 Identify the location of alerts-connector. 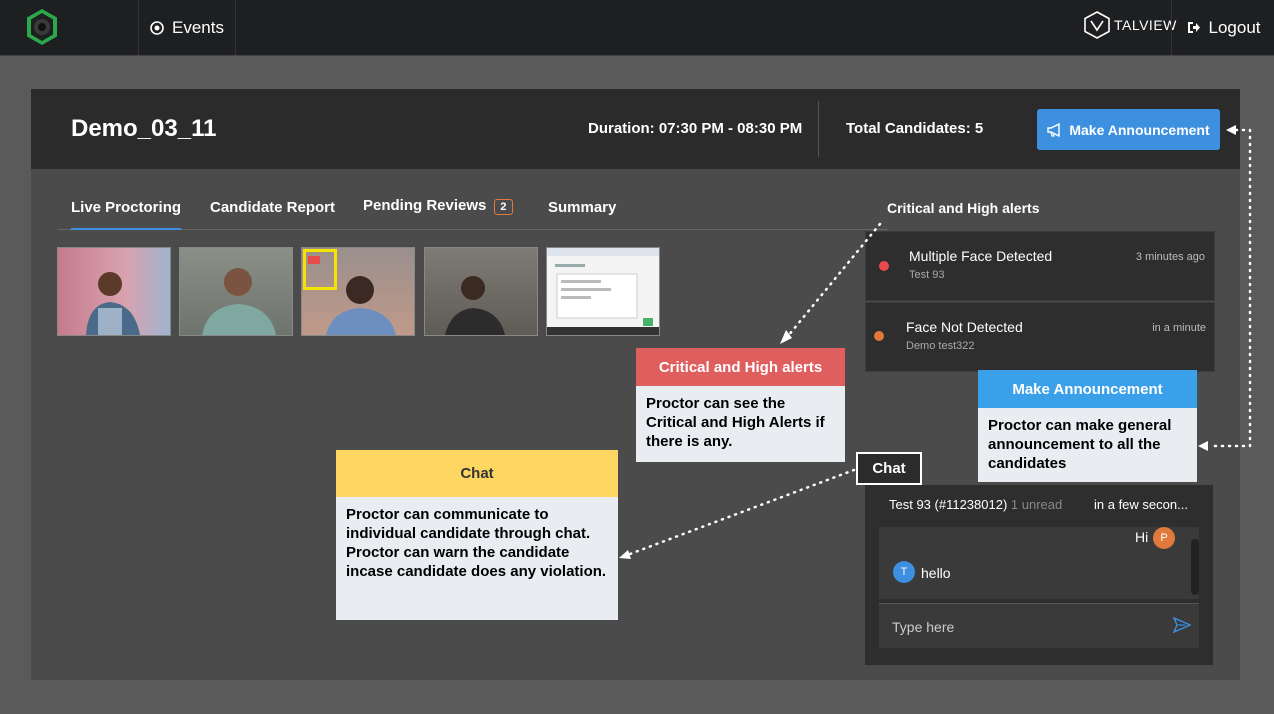
(834, 280).